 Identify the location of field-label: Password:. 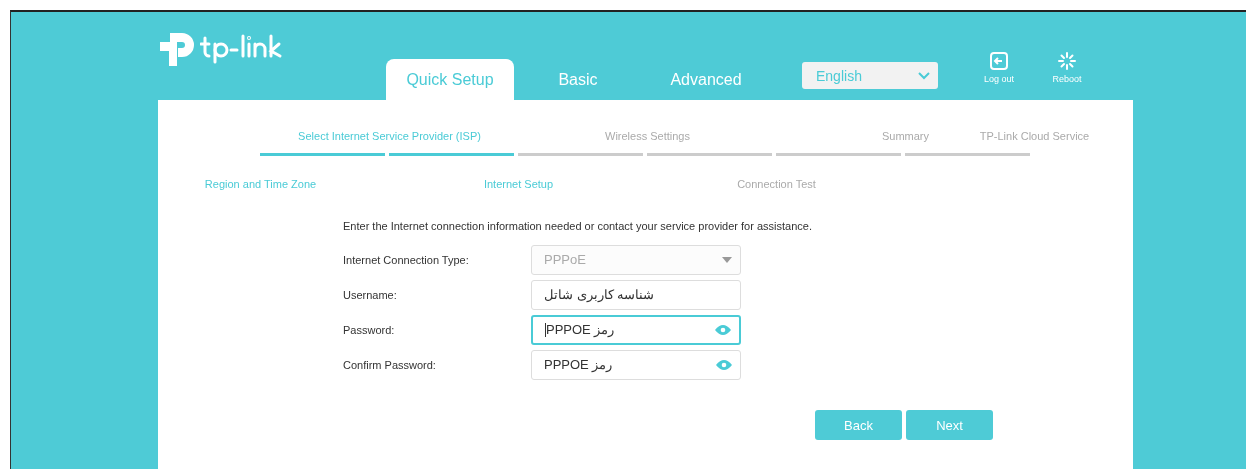
(369, 329).